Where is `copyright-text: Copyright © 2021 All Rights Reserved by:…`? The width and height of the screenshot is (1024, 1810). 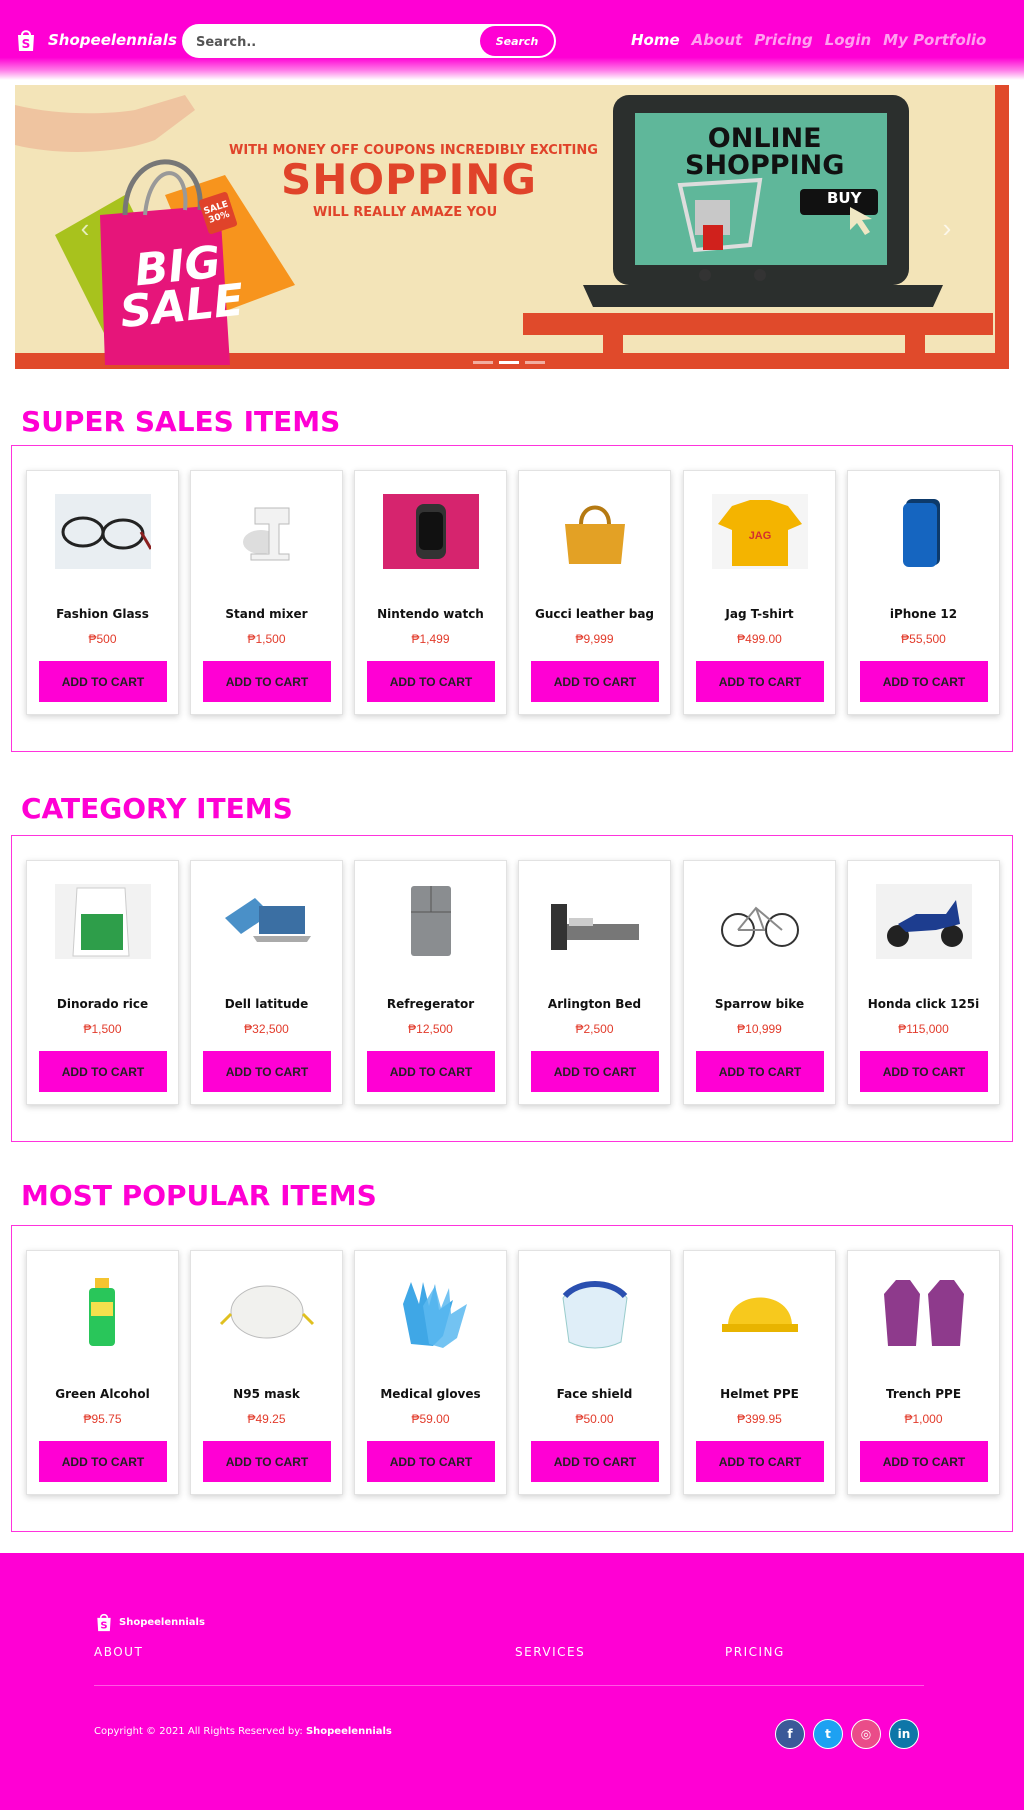
copyright-text: Copyright © 2021 All Rights Reserved by:… is located at coordinates (243, 1731).